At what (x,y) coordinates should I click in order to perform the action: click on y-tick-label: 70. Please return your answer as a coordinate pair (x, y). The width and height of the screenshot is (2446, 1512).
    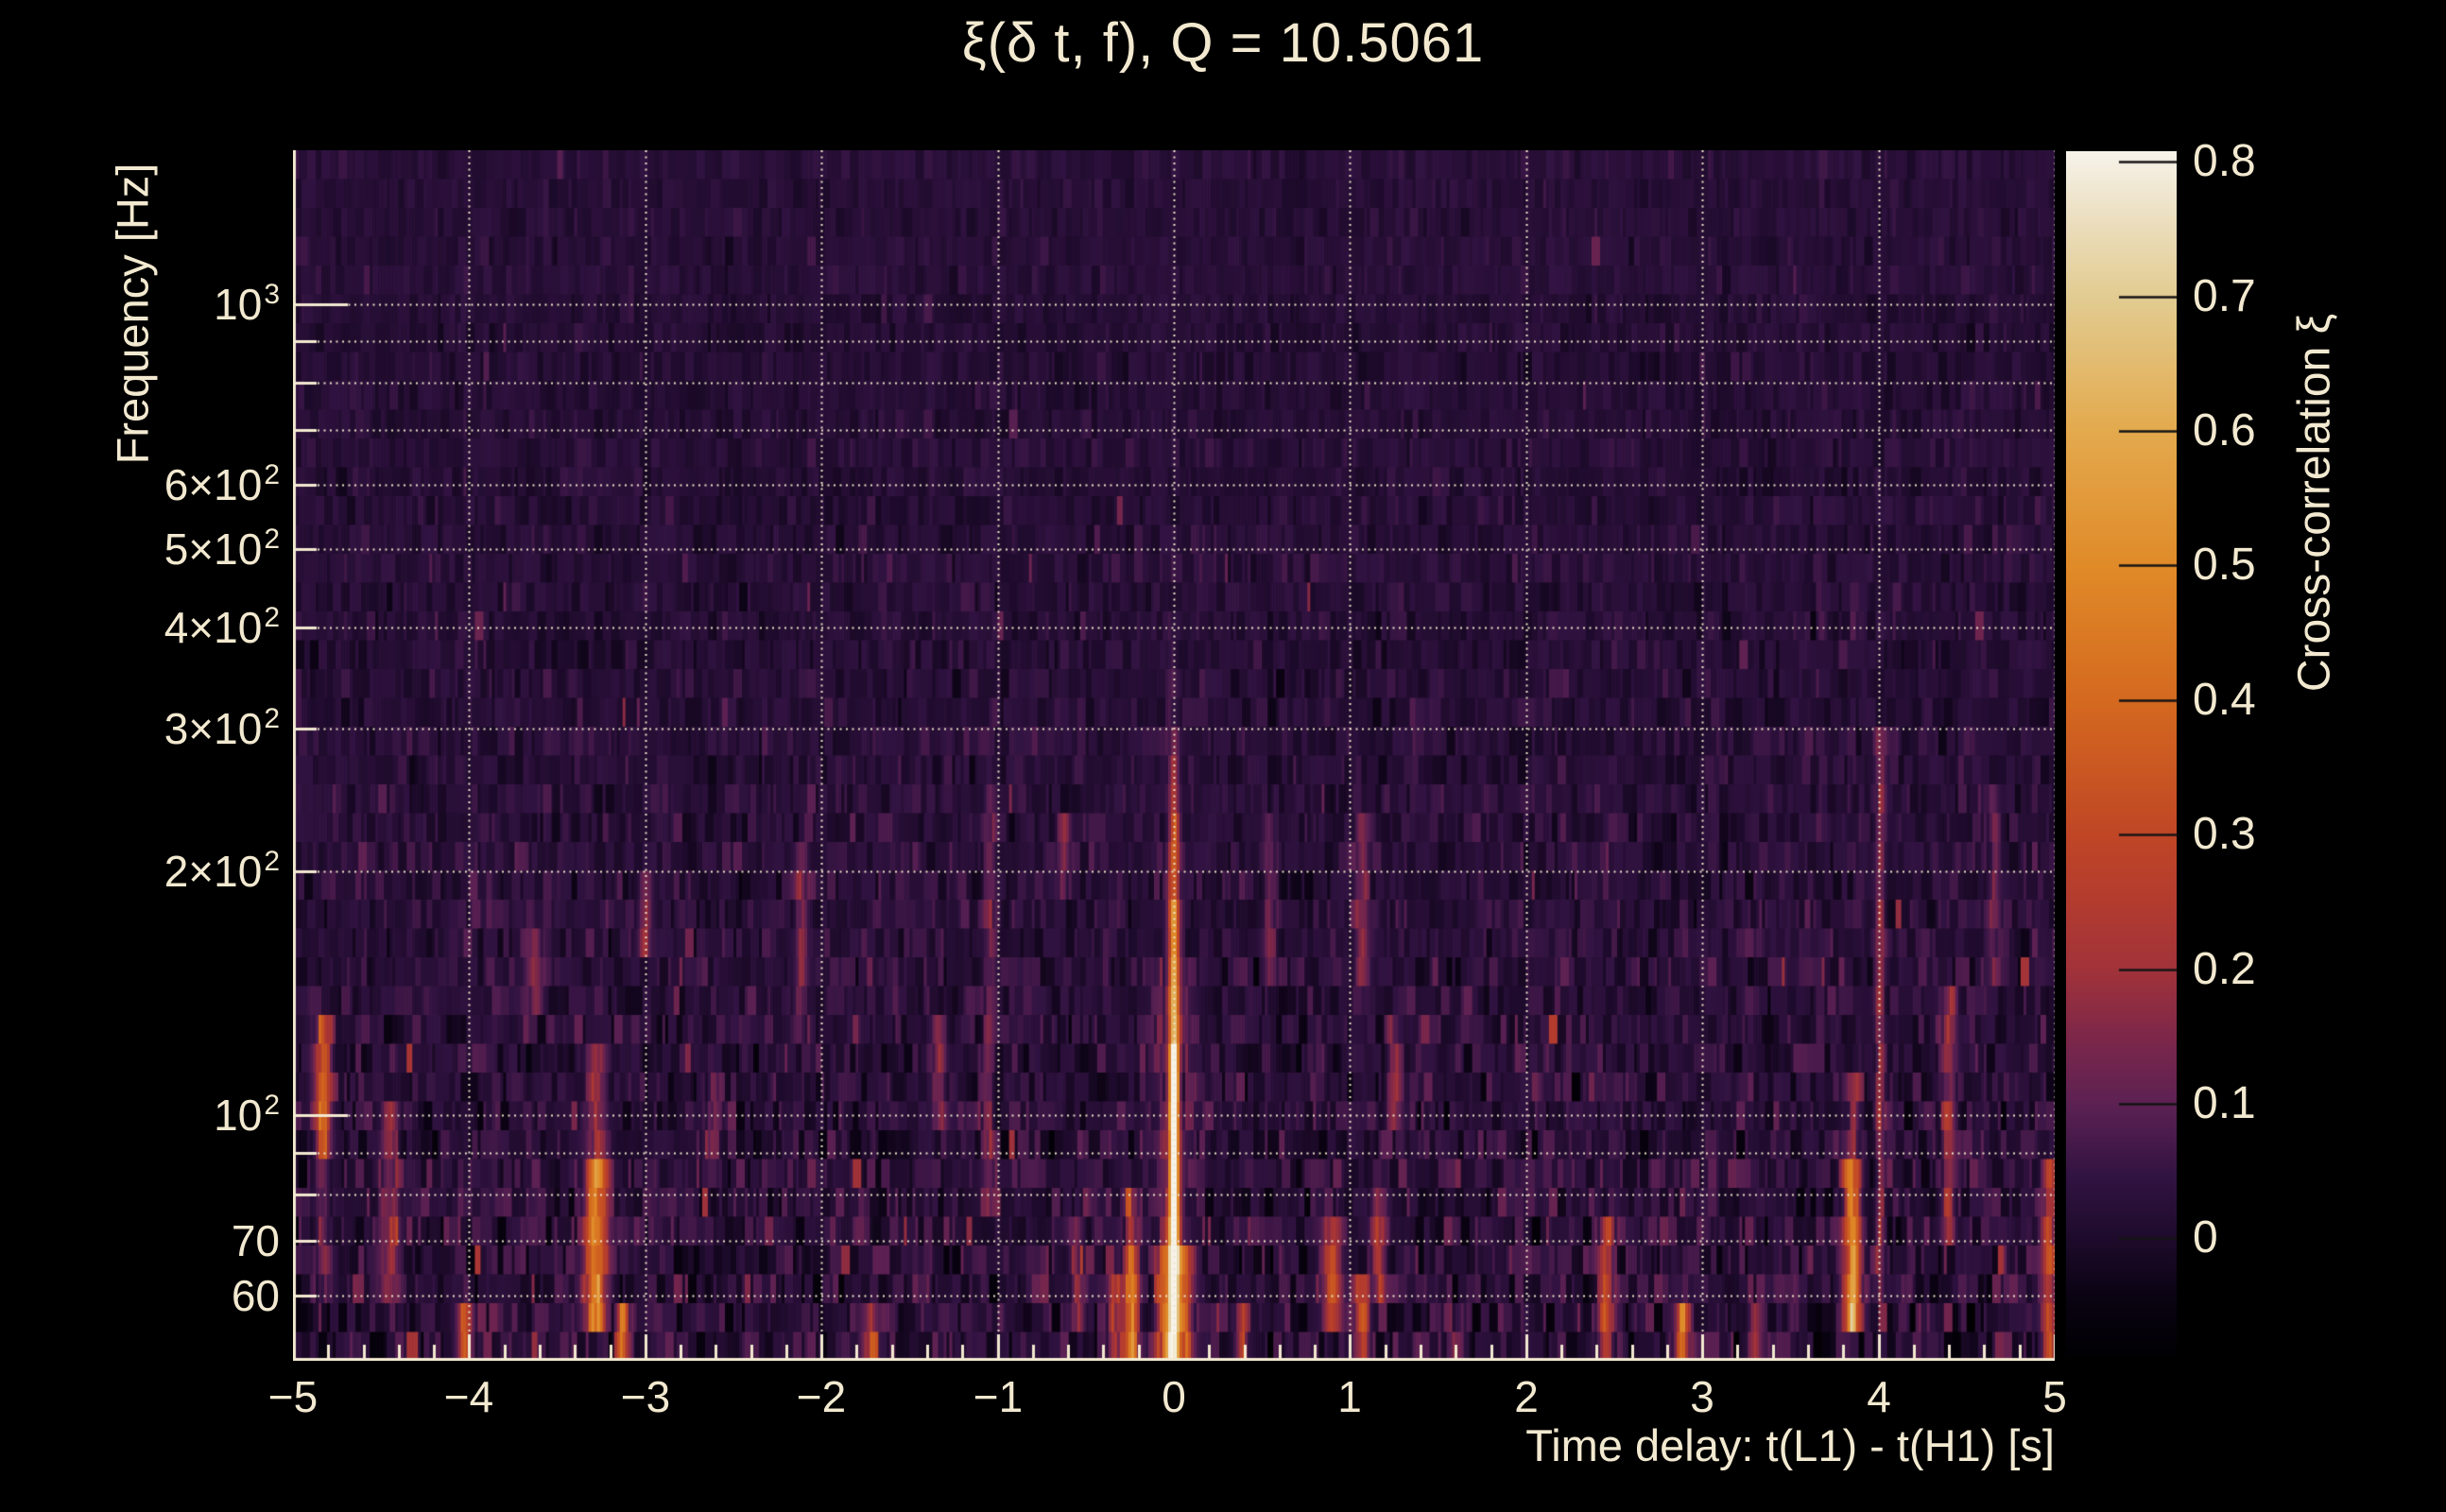
    Looking at the image, I should click on (255, 1240).